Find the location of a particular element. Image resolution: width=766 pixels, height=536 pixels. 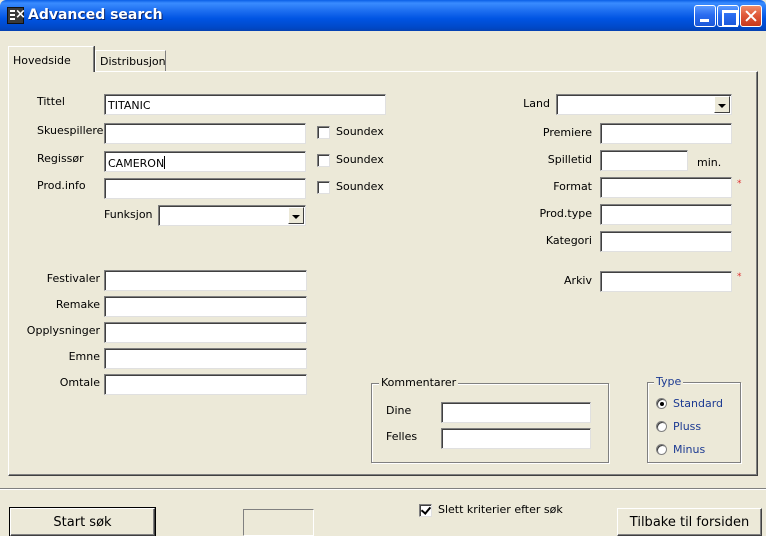

arkiv-required-marker: * is located at coordinates (739, 277).